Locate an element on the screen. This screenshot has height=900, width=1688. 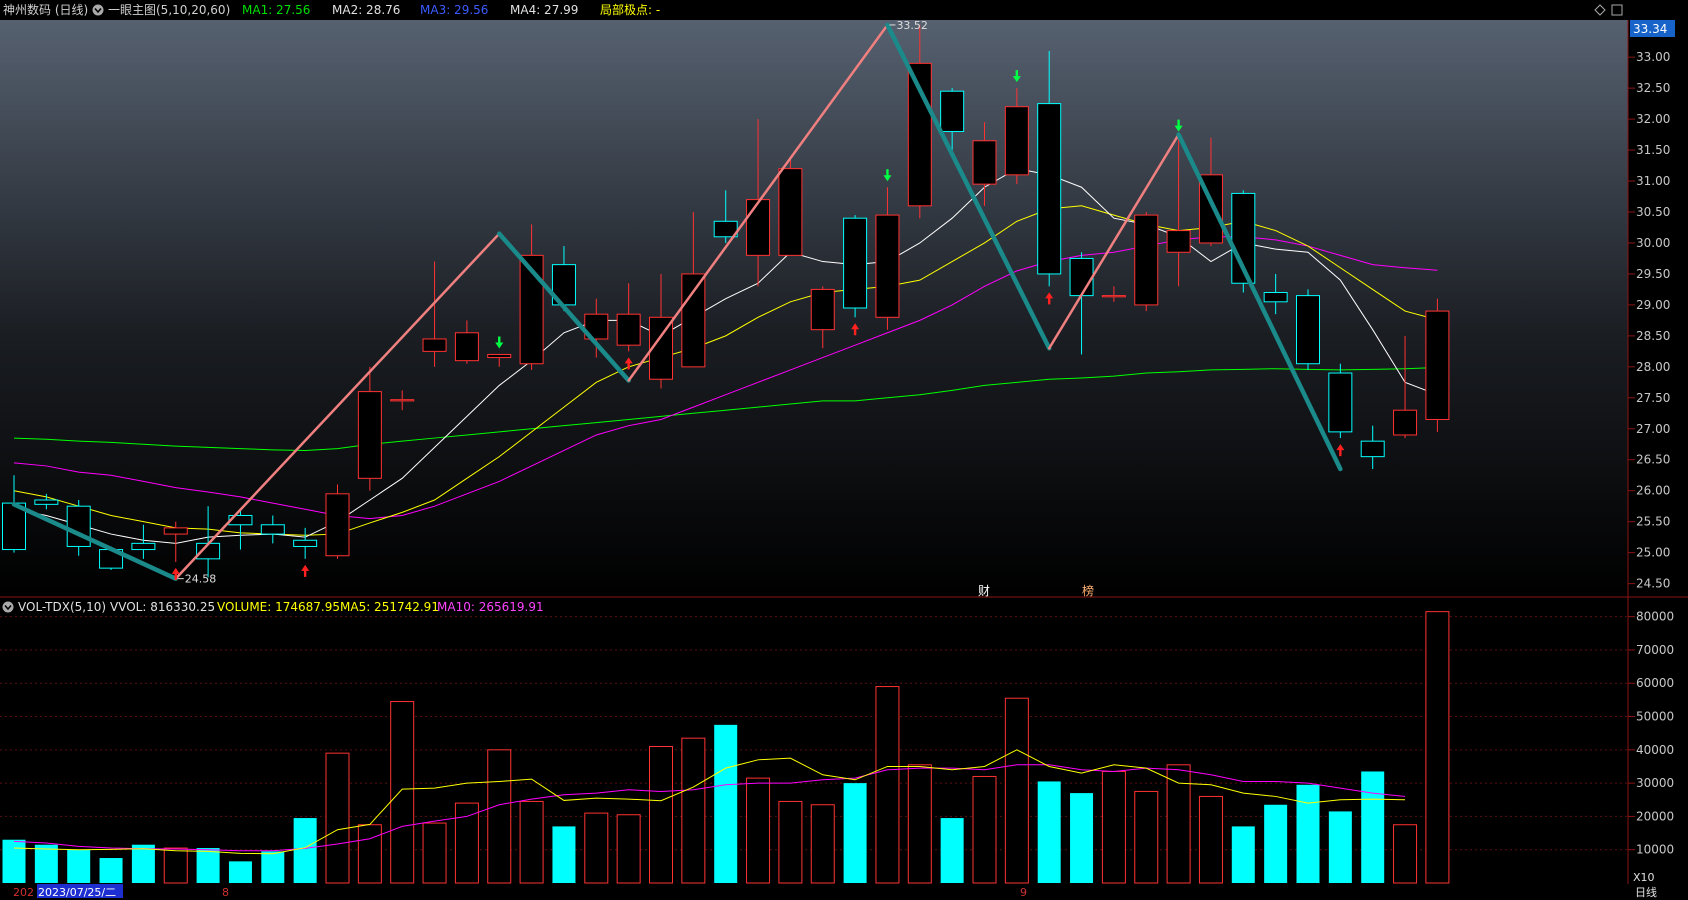
price-tick-label: 29.50 is located at coordinates (1653, 274).